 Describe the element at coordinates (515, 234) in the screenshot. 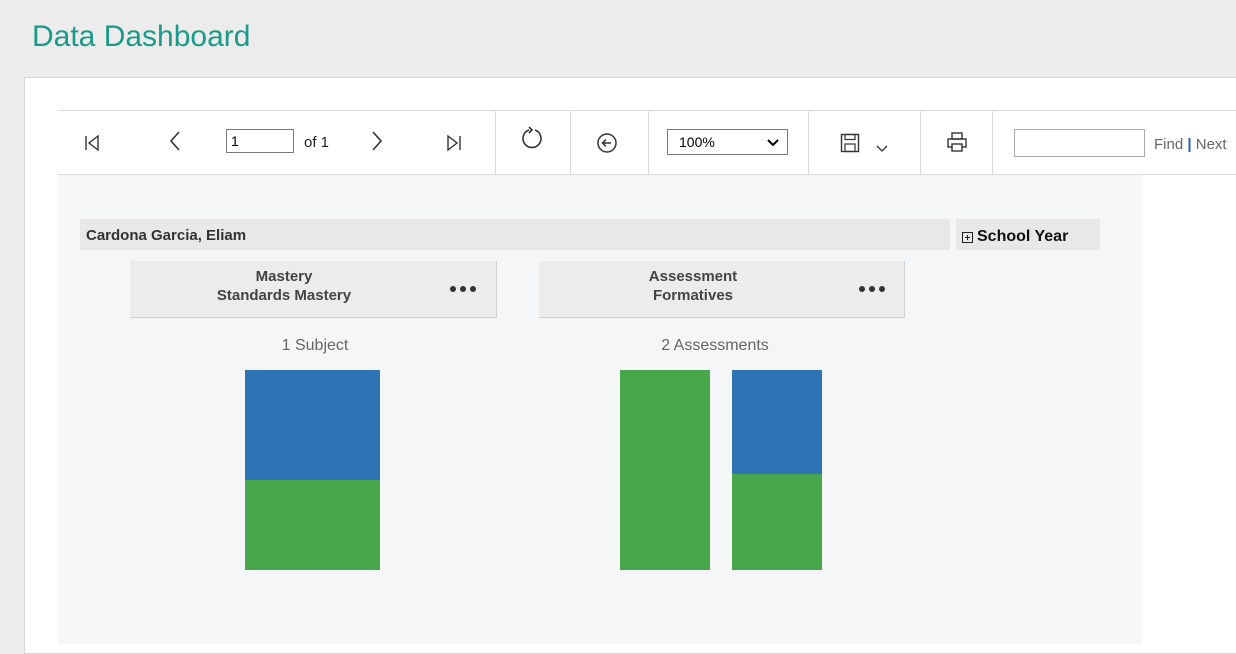

I see `student-name-header: Cardona Garcia, Eliam` at that location.